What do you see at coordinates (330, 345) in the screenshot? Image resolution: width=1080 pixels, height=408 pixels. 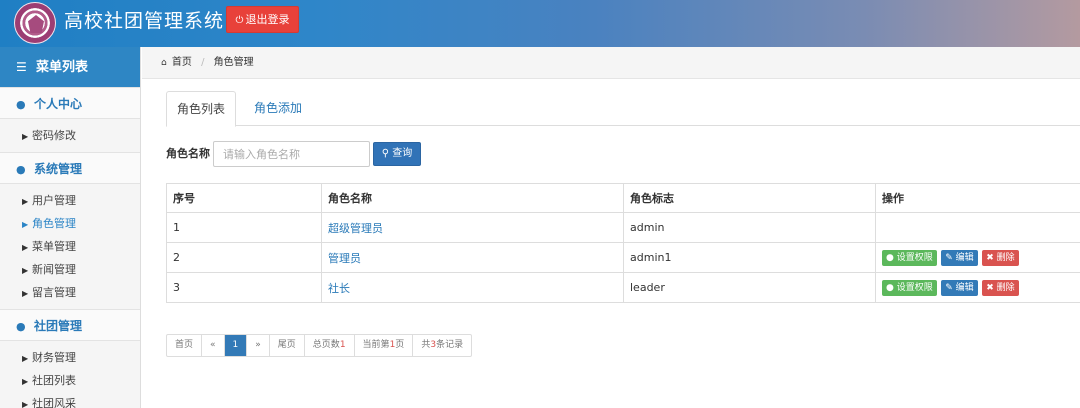 I see `pager-total-pages: 总页数1` at bounding box center [330, 345].